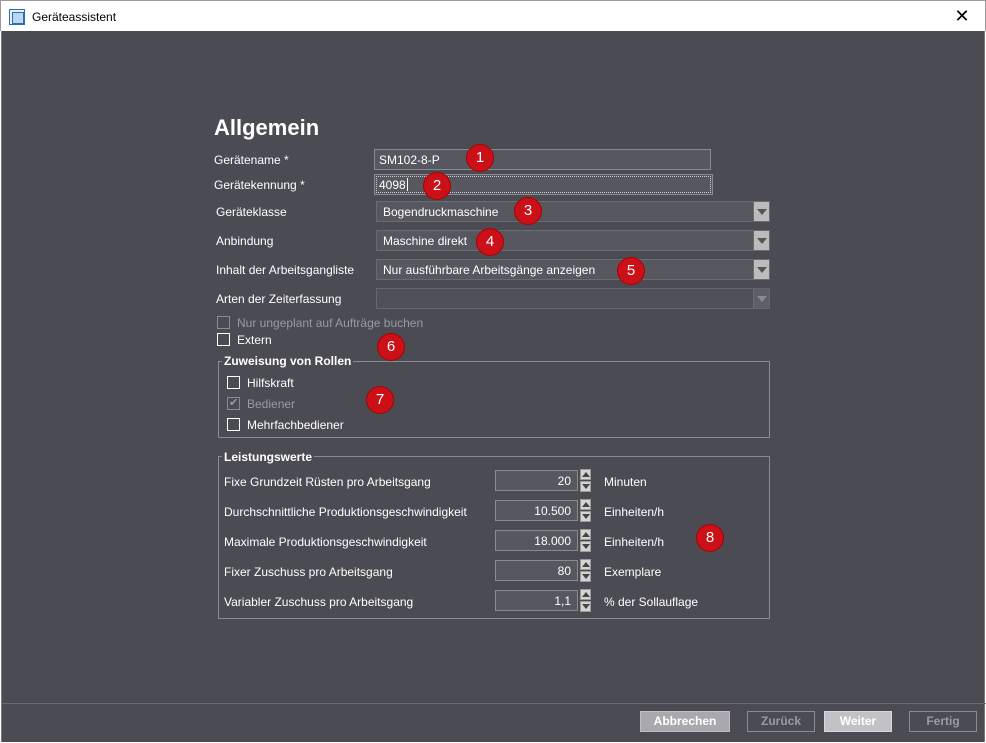 This screenshot has height=743, width=986. I want to click on fixed-allowance-spinner, so click(585, 570).